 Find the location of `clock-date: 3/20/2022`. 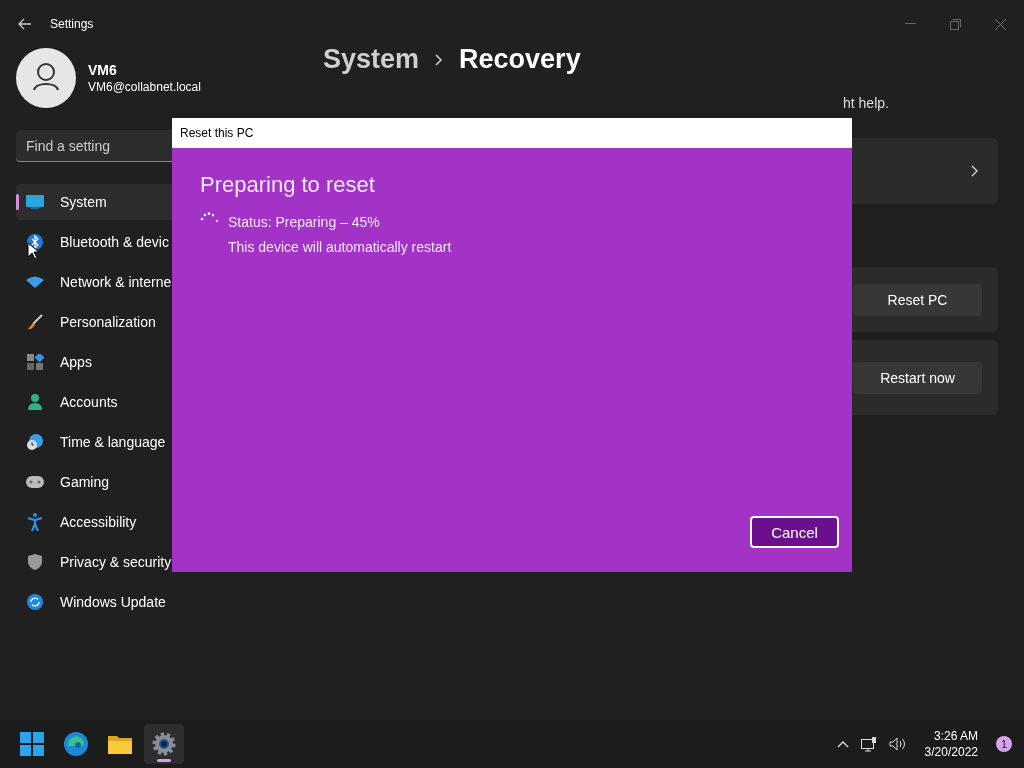

clock-date: 3/20/2022 is located at coordinates (951, 752).